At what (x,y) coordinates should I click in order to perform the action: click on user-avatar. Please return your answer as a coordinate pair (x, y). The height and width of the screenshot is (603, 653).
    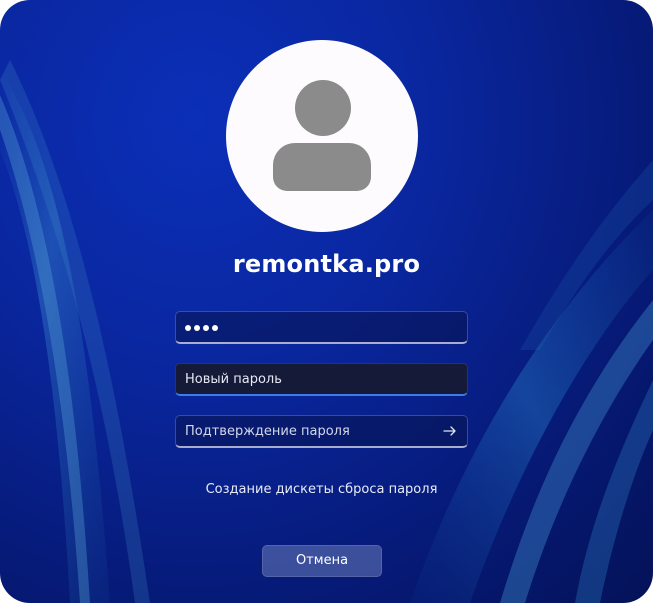
    Looking at the image, I should click on (322, 136).